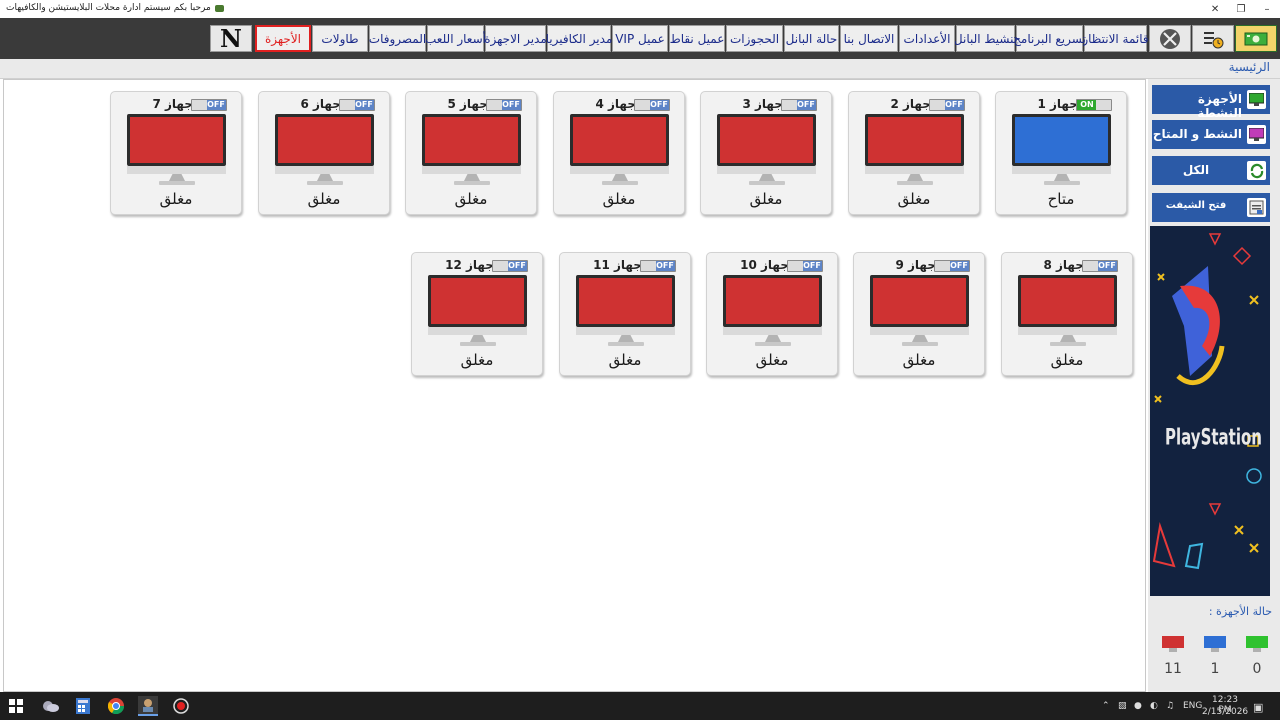 The height and width of the screenshot is (720, 1280). What do you see at coordinates (1094, 105) in the screenshot?
I see `power-toggle: ON` at bounding box center [1094, 105].